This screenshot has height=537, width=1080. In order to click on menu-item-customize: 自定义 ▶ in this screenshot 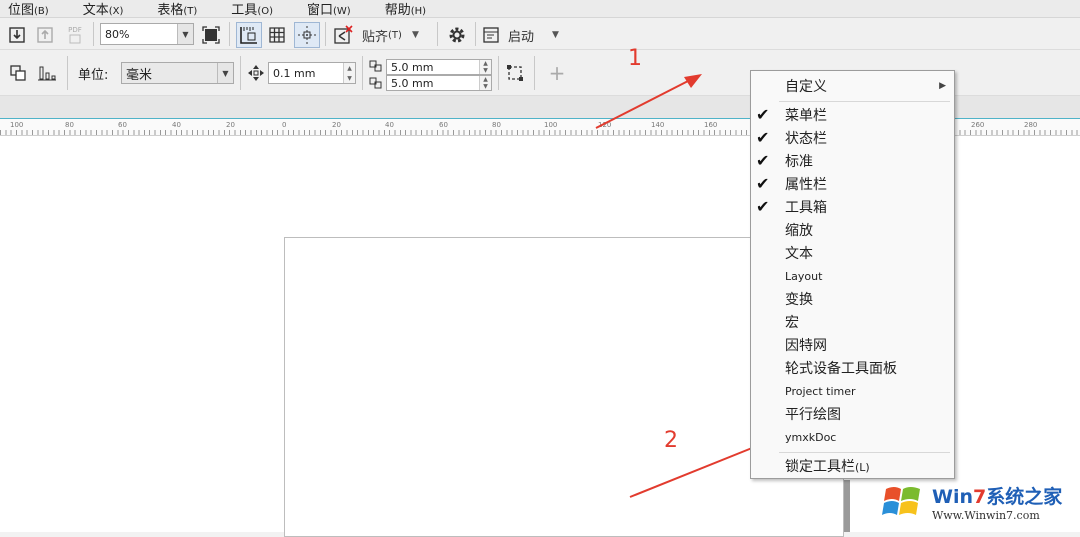, I will do `click(852, 85)`.